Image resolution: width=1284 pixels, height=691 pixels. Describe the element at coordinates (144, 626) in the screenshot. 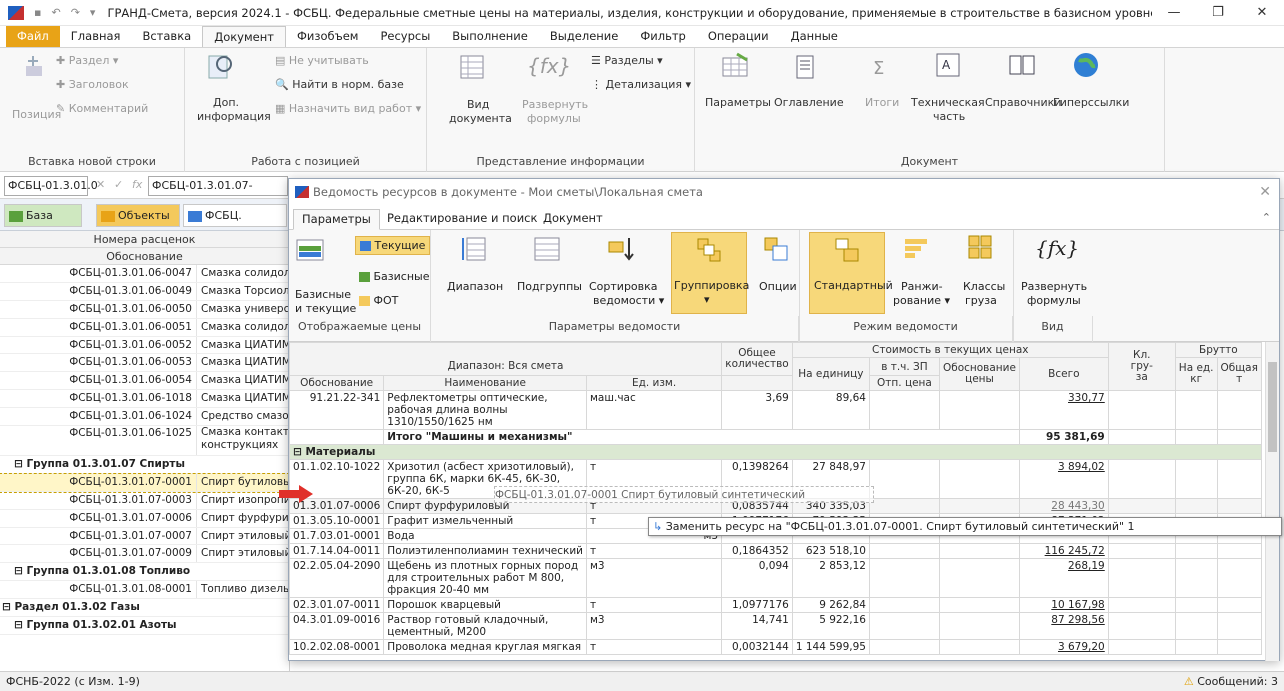

I see `tree-group: ⊟ Группа 01.3.02.01 Азоты` at that location.